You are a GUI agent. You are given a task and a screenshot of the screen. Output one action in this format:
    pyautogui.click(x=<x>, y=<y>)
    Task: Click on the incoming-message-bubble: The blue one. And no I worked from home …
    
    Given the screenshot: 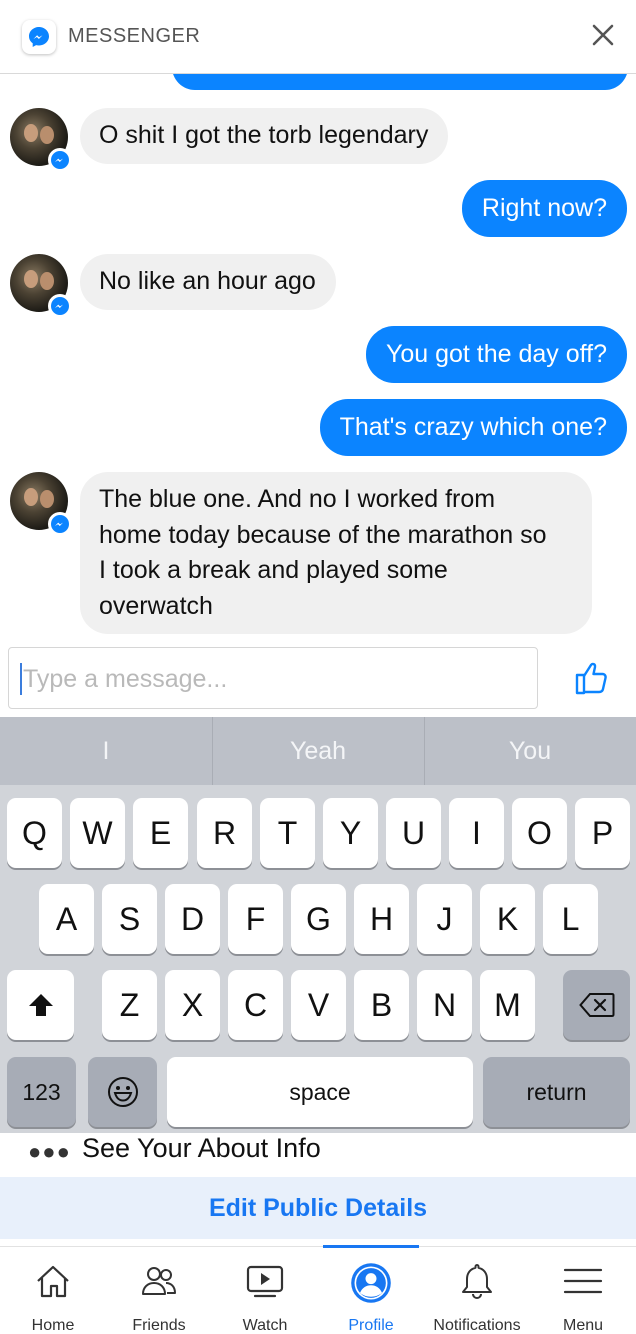 What is the action you would take?
    pyautogui.click(x=336, y=553)
    